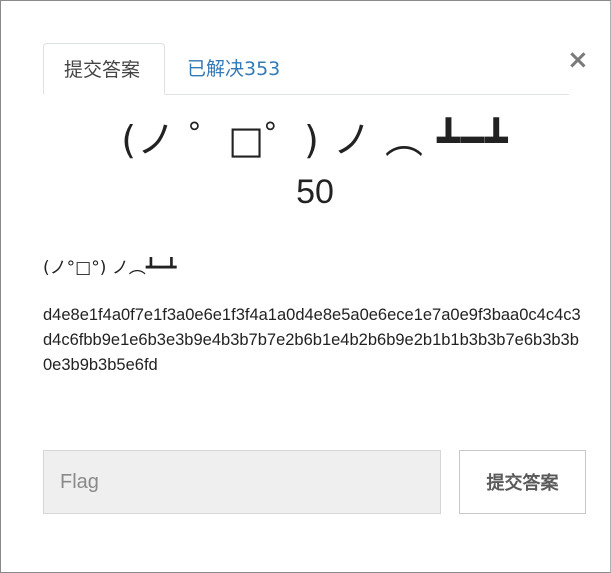 The height and width of the screenshot is (573, 611). What do you see at coordinates (233, 68) in the screenshot?
I see `tab-solves: 已解决353` at bounding box center [233, 68].